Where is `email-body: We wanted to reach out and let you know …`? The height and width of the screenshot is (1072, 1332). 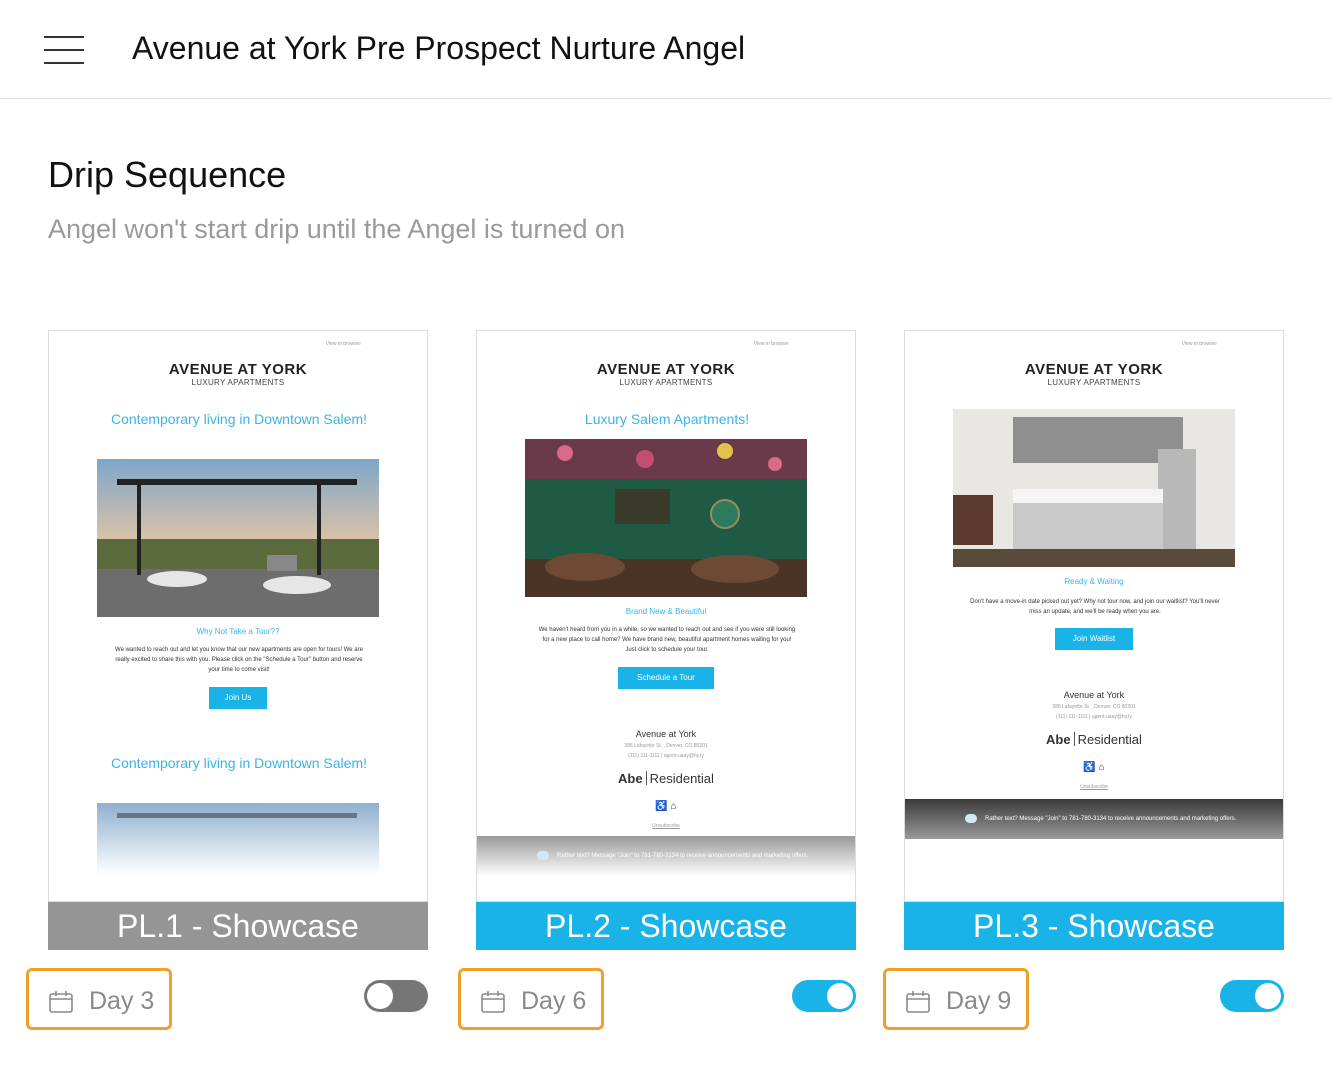 email-body: We wanted to reach out and let you know … is located at coordinates (239, 660).